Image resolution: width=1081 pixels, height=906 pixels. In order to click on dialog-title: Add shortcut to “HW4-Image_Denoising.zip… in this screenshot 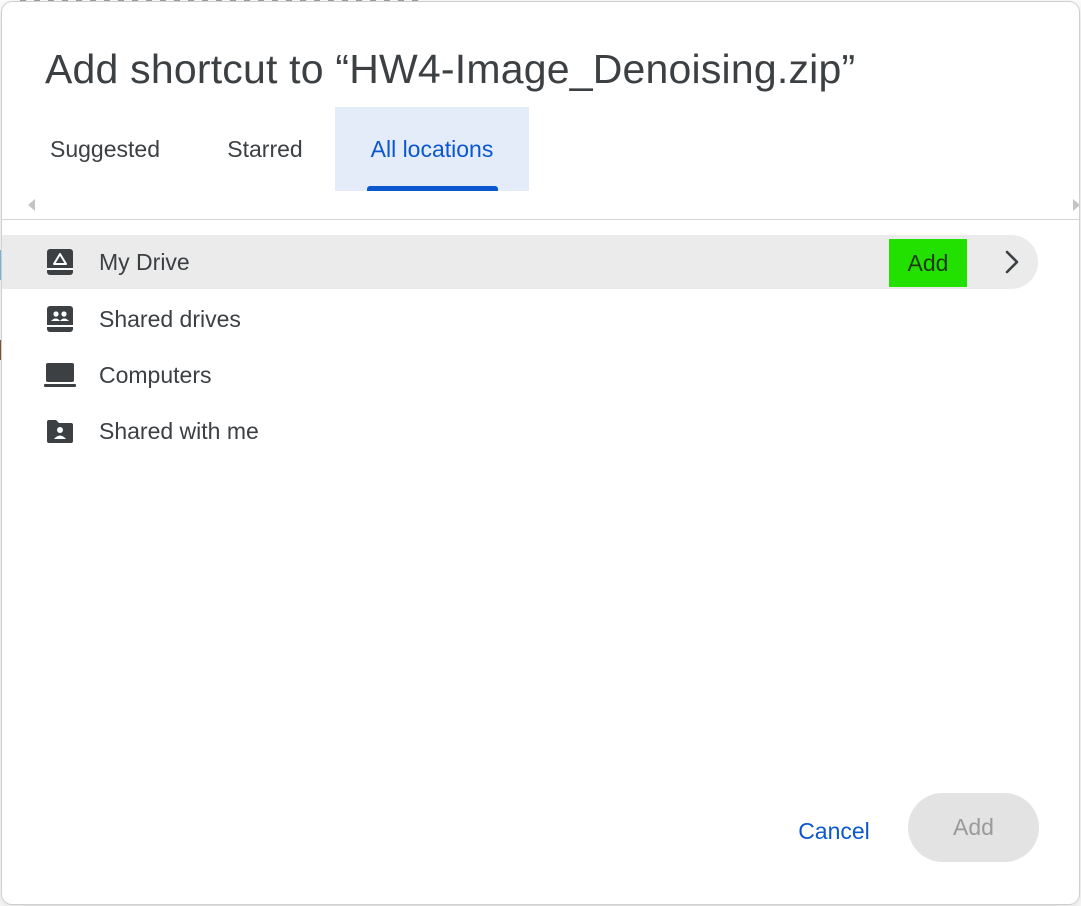, I will do `click(450, 69)`.